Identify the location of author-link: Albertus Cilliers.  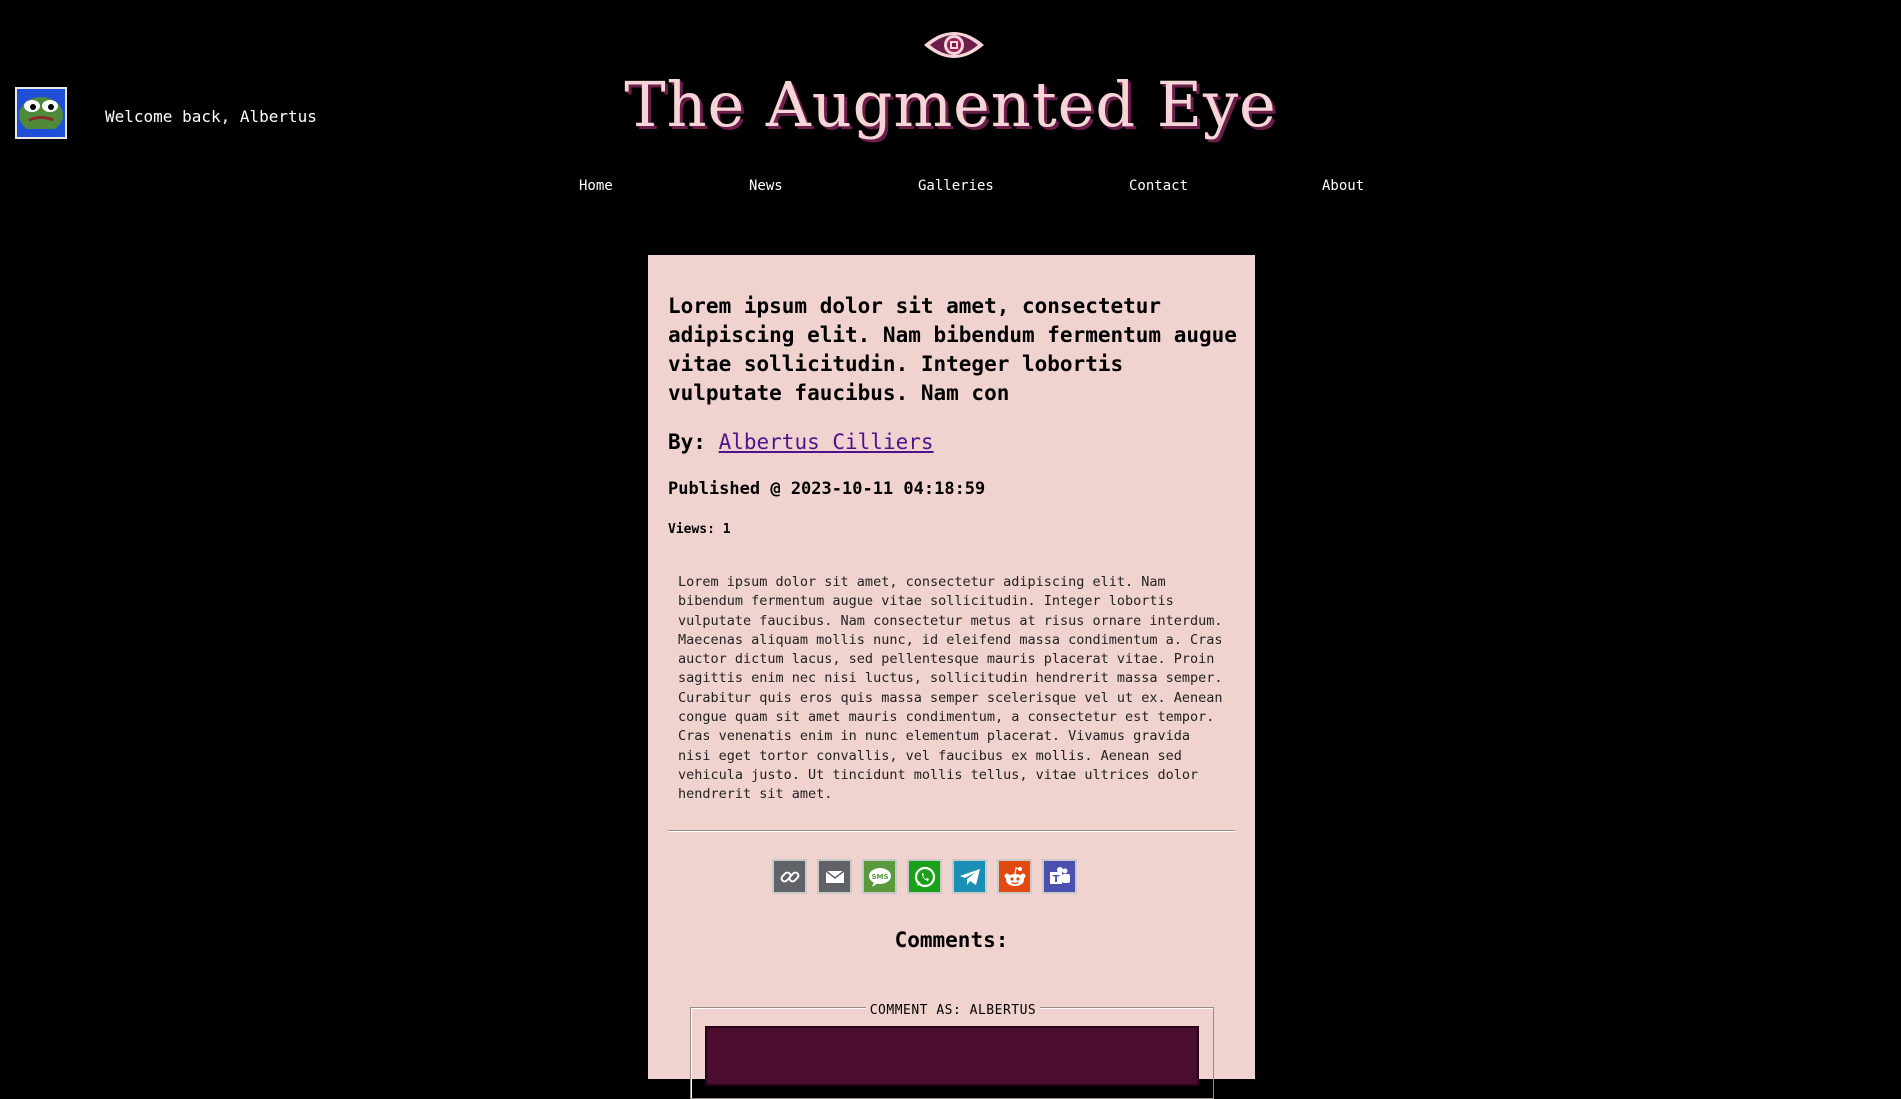
(826, 442).